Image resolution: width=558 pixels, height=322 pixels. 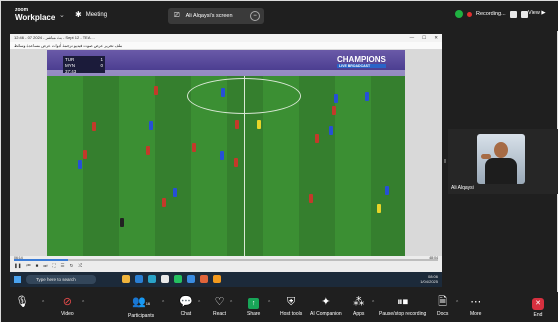 I want to click on screen-share-label: Ali Alqaysi's screen, so click(x=209, y=16).